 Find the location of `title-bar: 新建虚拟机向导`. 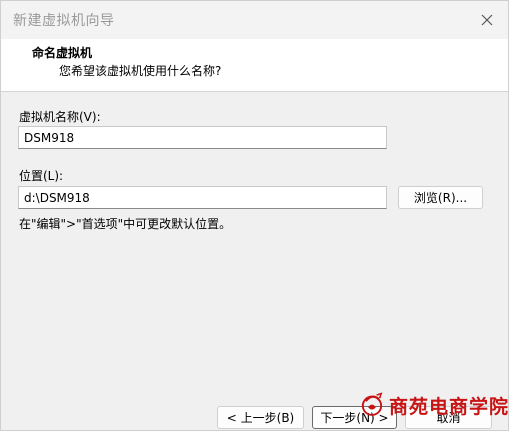

title-bar: 新建虚拟机向导 is located at coordinates (254, 20).